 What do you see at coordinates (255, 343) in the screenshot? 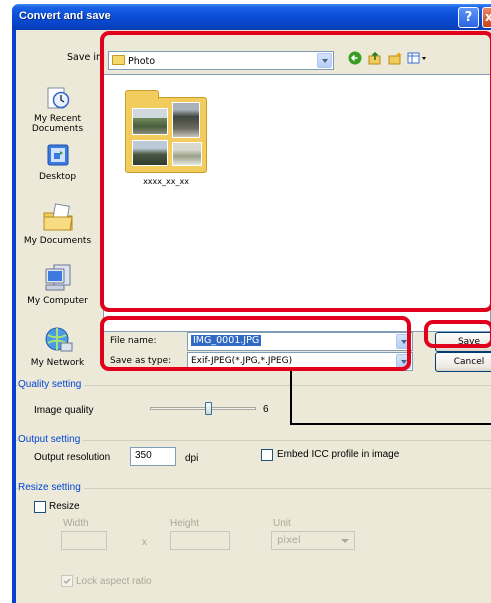
I see `filename-fields-highlight` at bounding box center [255, 343].